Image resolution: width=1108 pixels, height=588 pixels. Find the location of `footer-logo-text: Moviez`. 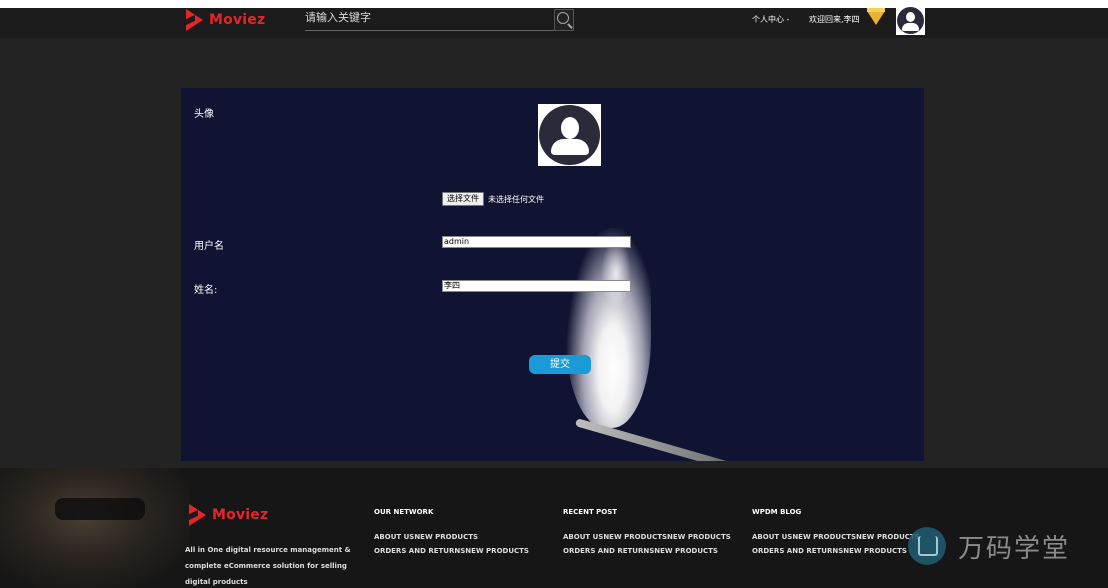

footer-logo-text: Moviez is located at coordinates (240, 515).